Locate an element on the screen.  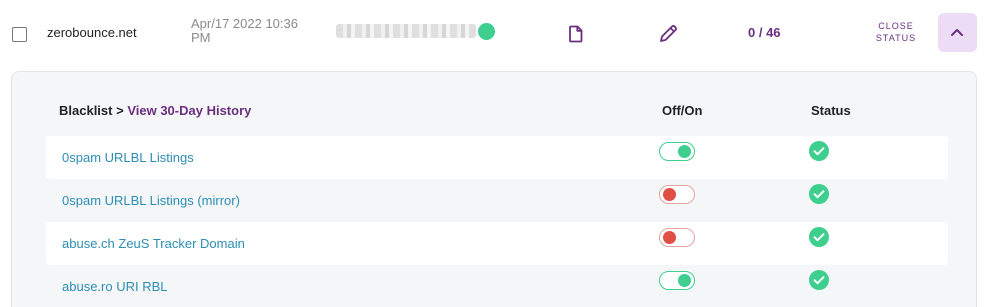
blacklist-count: 0 / 46 is located at coordinates (764, 32).